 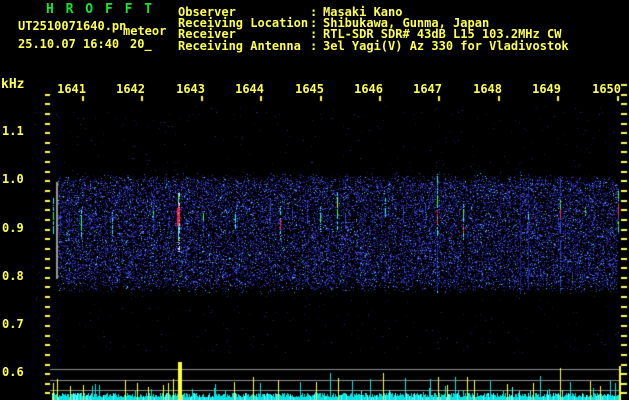 I want to click on time-tick-label: 1647, so click(x=427, y=89).